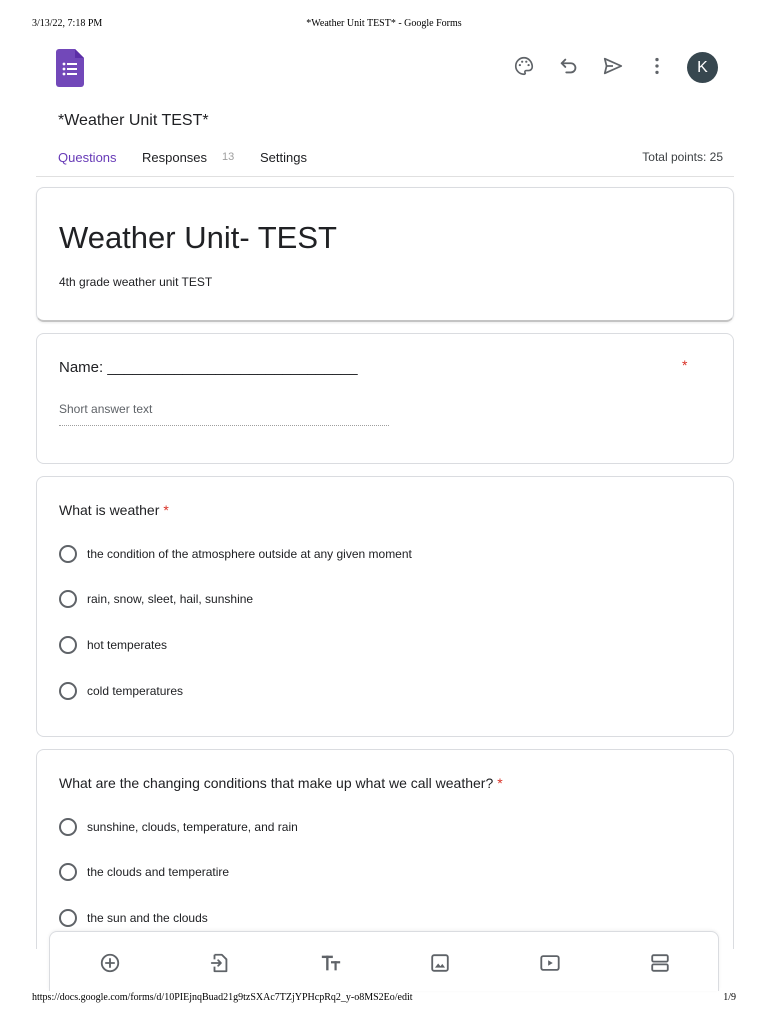 This screenshot has width=768, height=1024. I want to click on add-question-icon, so click(110, 963).